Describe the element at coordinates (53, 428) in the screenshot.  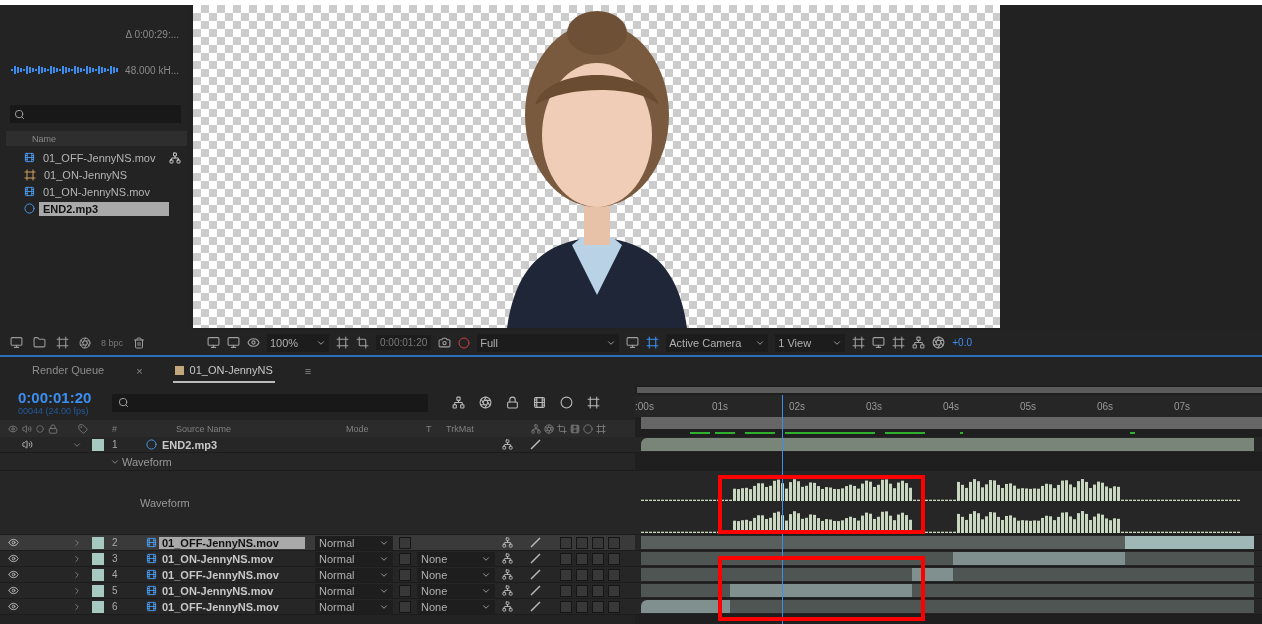
I see `lock-icon` at that location.